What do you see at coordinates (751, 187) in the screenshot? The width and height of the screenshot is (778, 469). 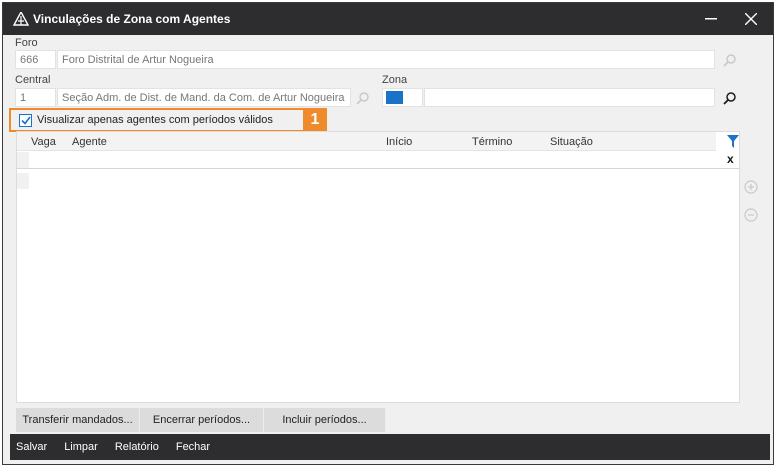 I see `plus-circle-icon` at bounding box center [751, 187].